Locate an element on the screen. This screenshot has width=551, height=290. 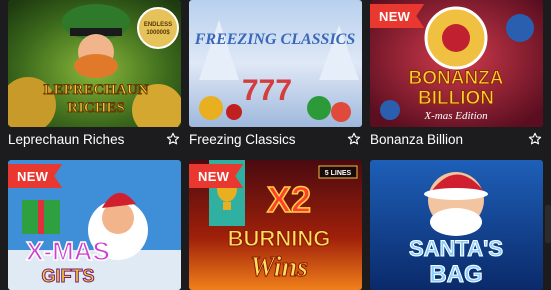
game-thumbnail: FREEZING CLASSICS 777 is located at coordinates (275, 63).